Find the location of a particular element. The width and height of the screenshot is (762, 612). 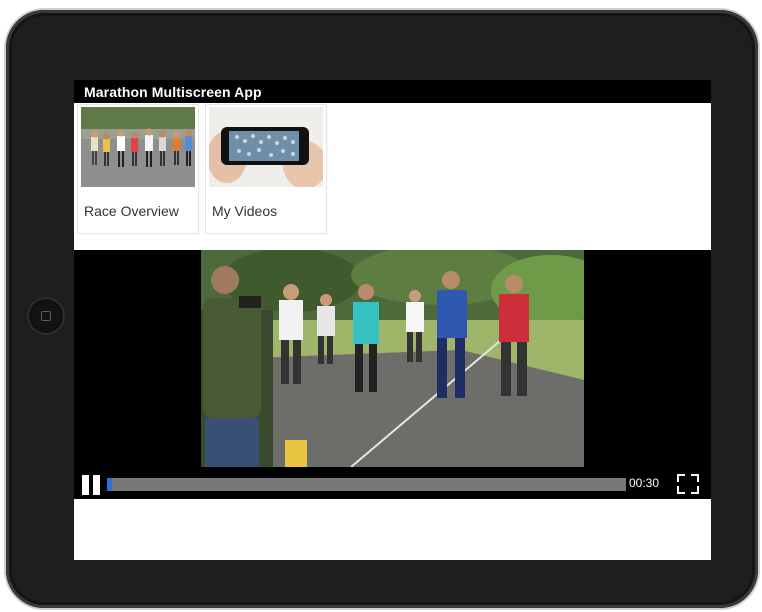

progress-bar is located at coordinates (366, 484).